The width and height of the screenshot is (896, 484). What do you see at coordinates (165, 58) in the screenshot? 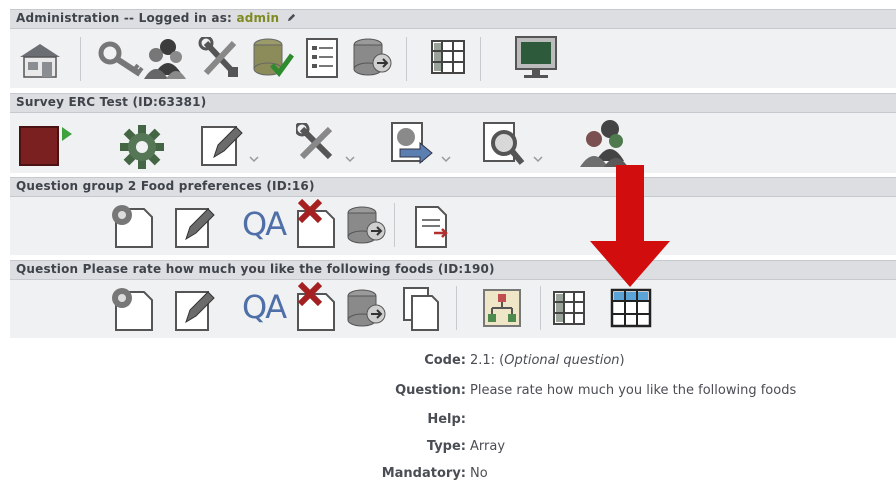
I see `user-groups-icon` at bounding box center [165, 58].